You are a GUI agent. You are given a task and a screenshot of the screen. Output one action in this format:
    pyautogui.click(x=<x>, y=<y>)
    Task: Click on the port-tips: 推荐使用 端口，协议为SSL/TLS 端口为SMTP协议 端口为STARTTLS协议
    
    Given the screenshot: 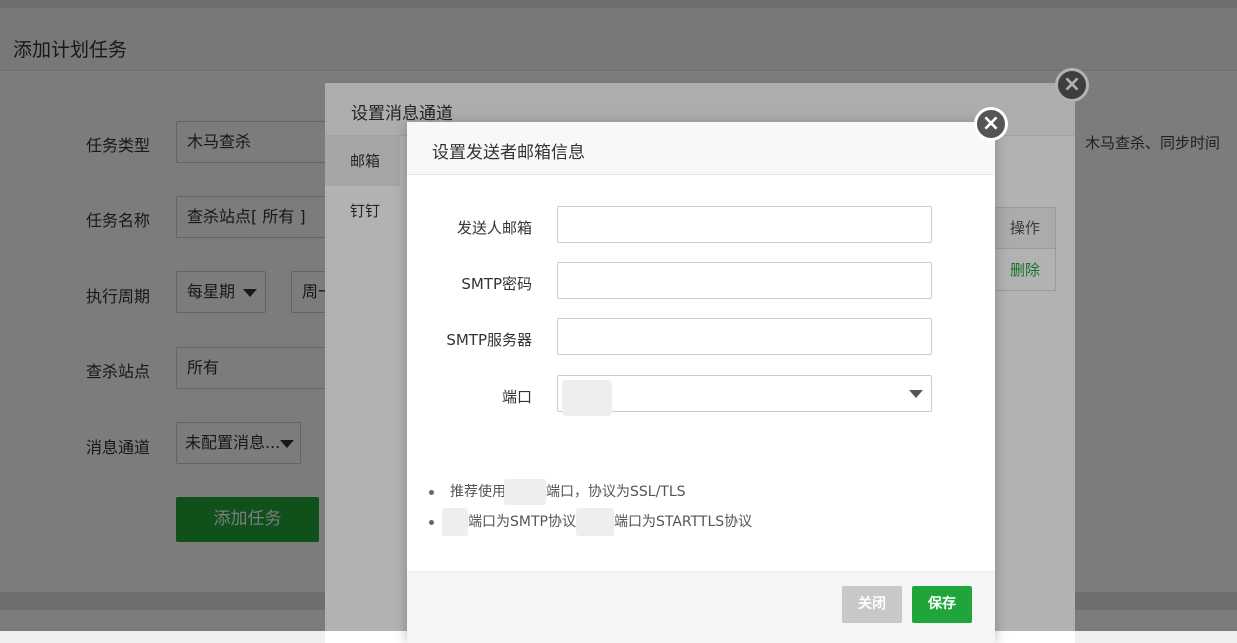 What is the action you would take?
    pyautogui.click(x=590, y=507)
    